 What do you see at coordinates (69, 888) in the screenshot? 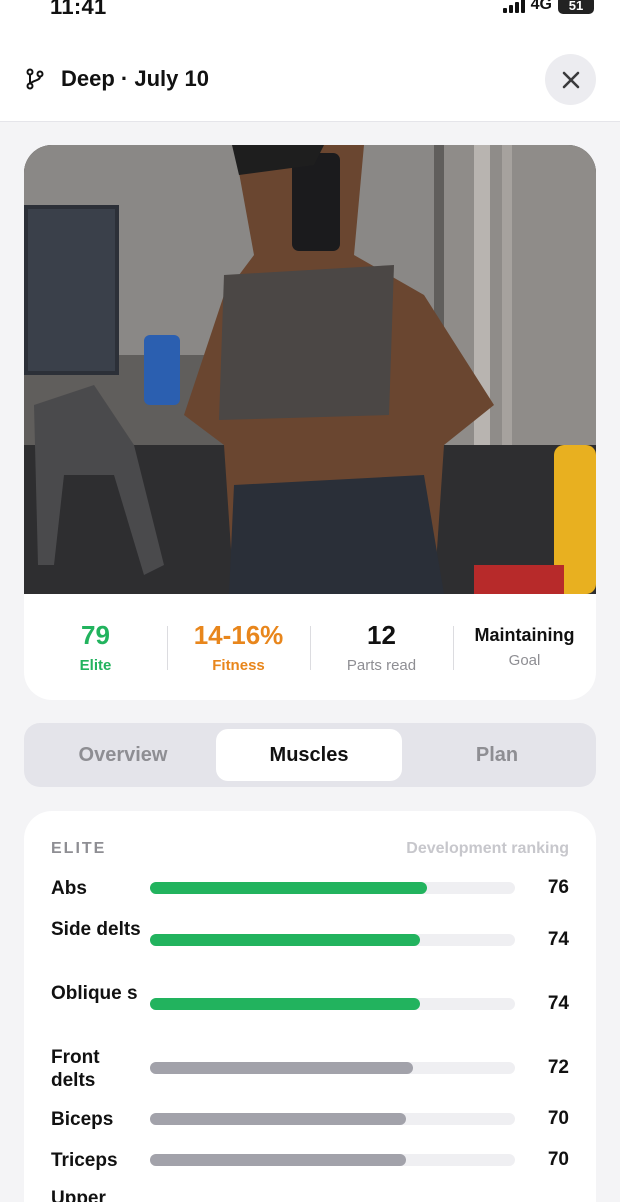
I see `muscle-name: Abs` at bounding box center [69, 888].